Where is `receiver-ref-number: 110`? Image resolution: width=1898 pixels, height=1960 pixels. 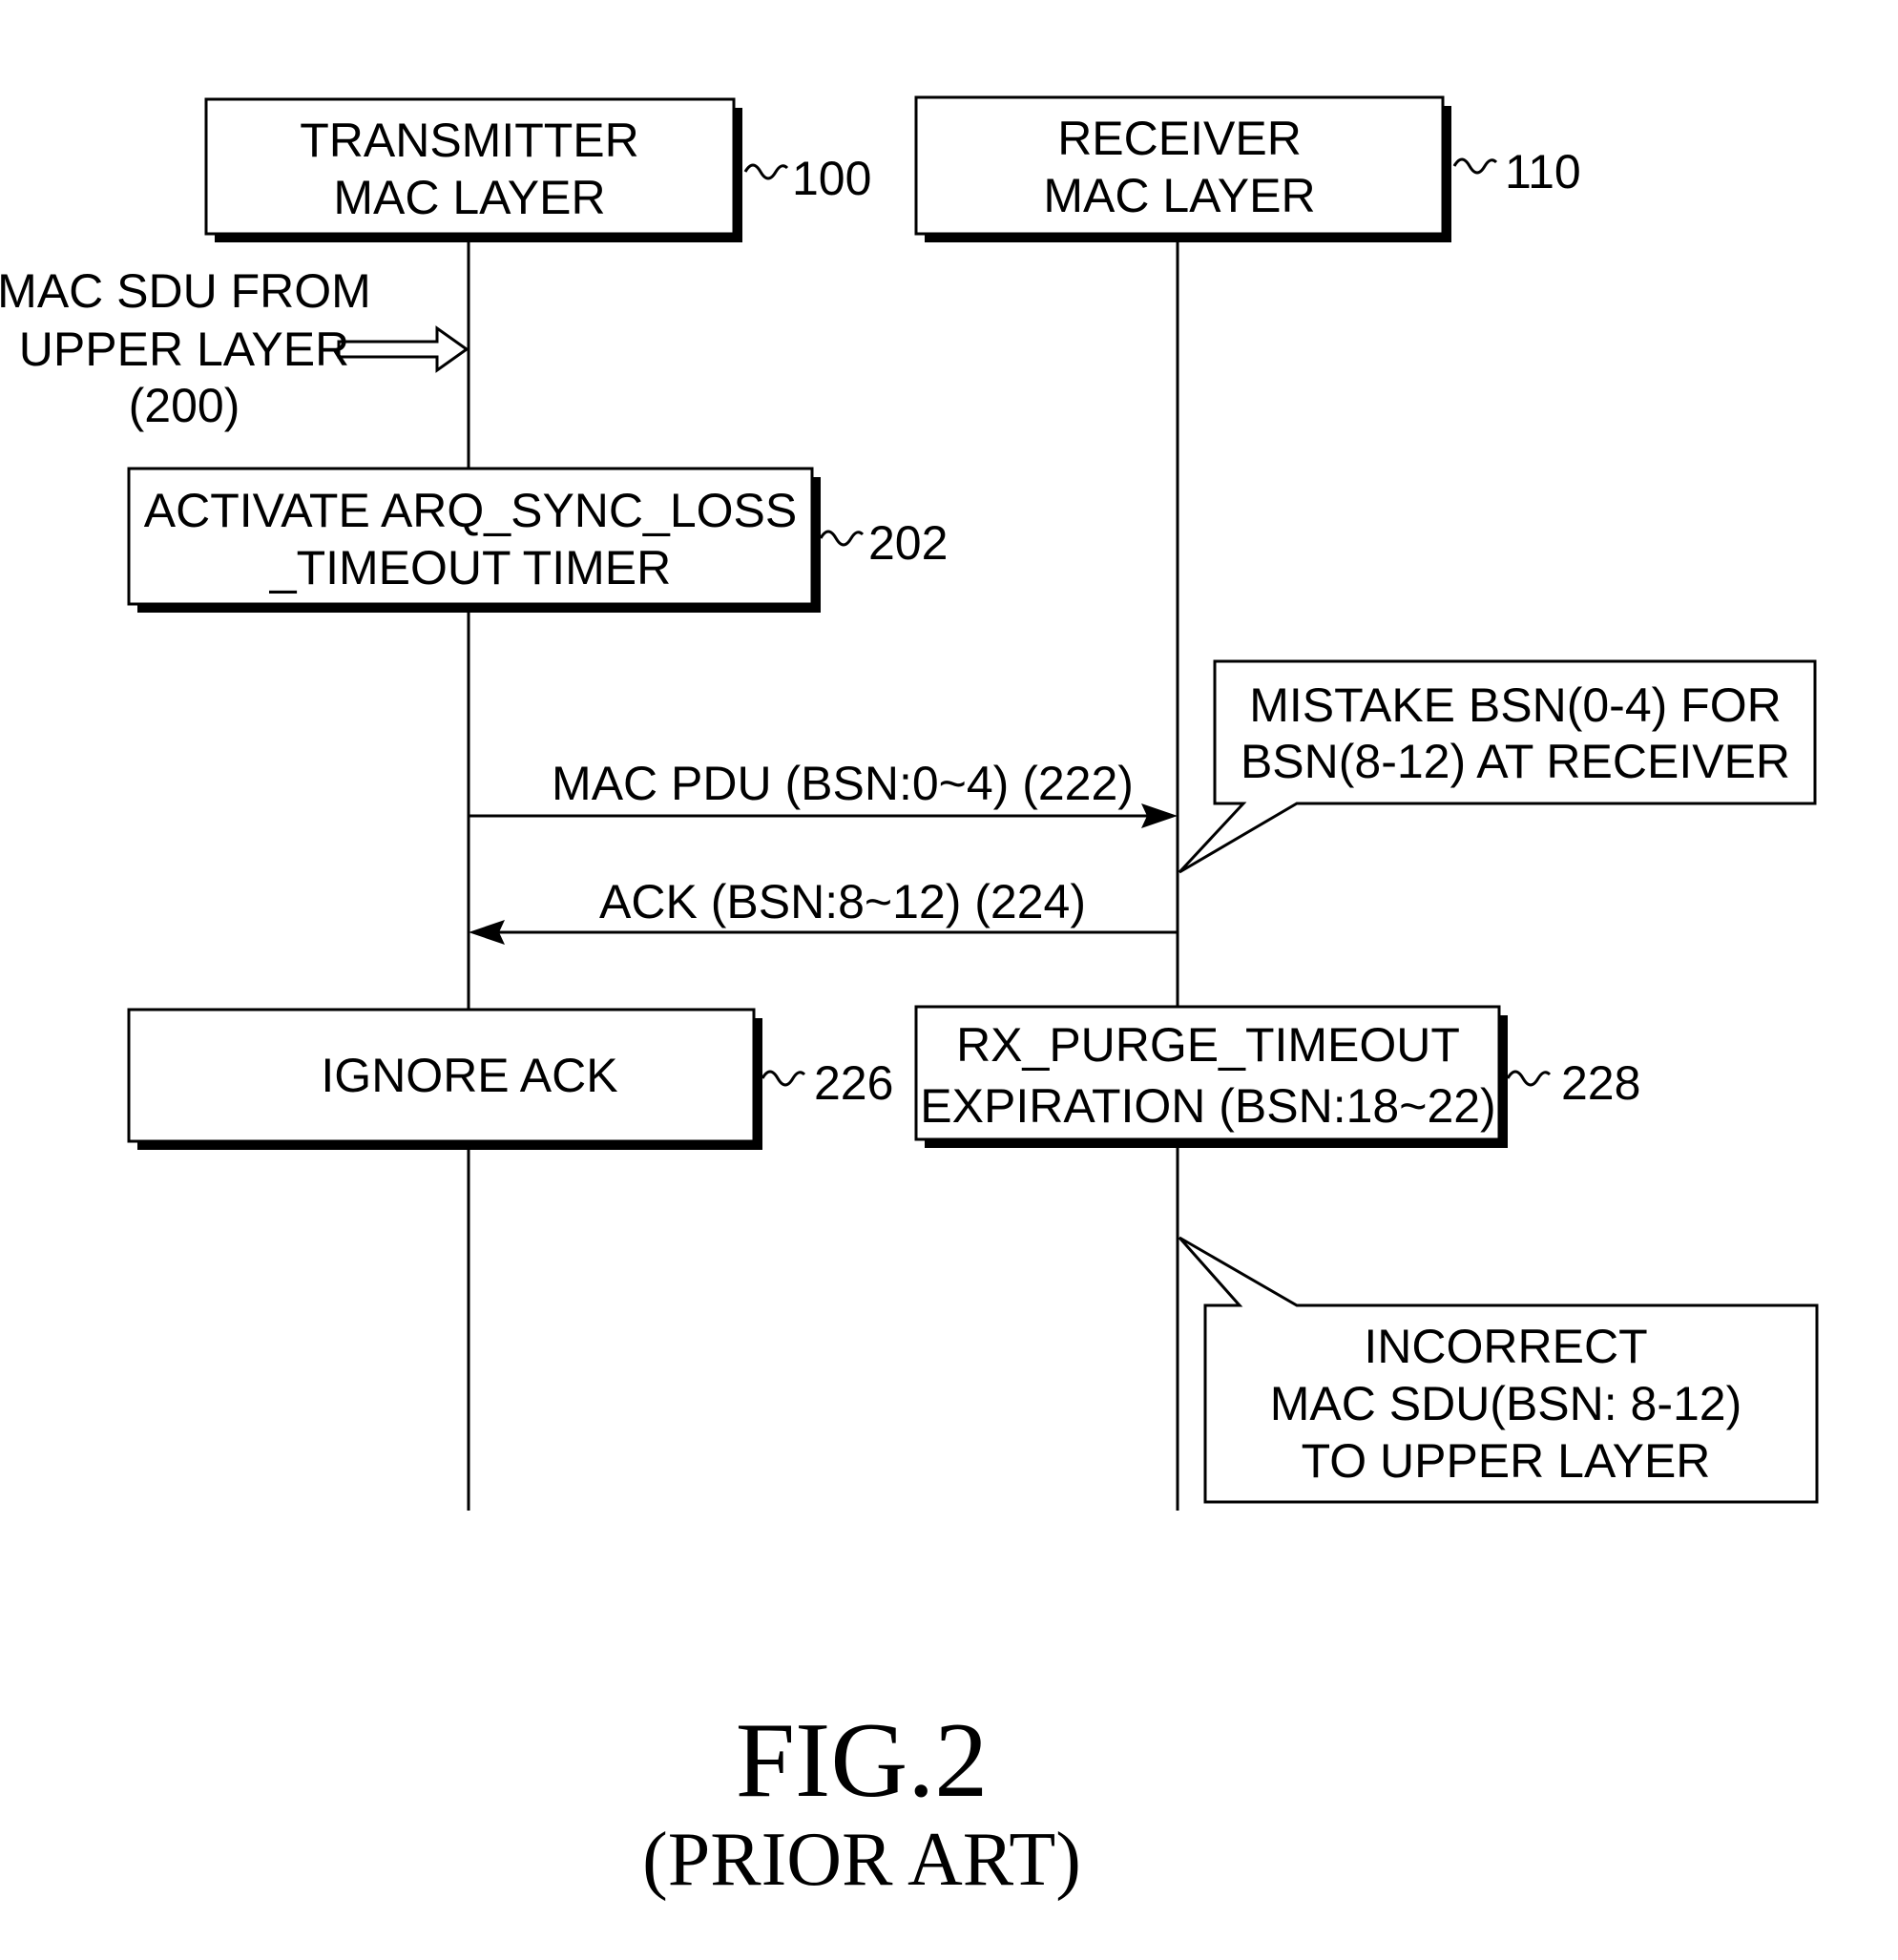 receiver-ref-number: 110 is located at coordinates (1543, 171).